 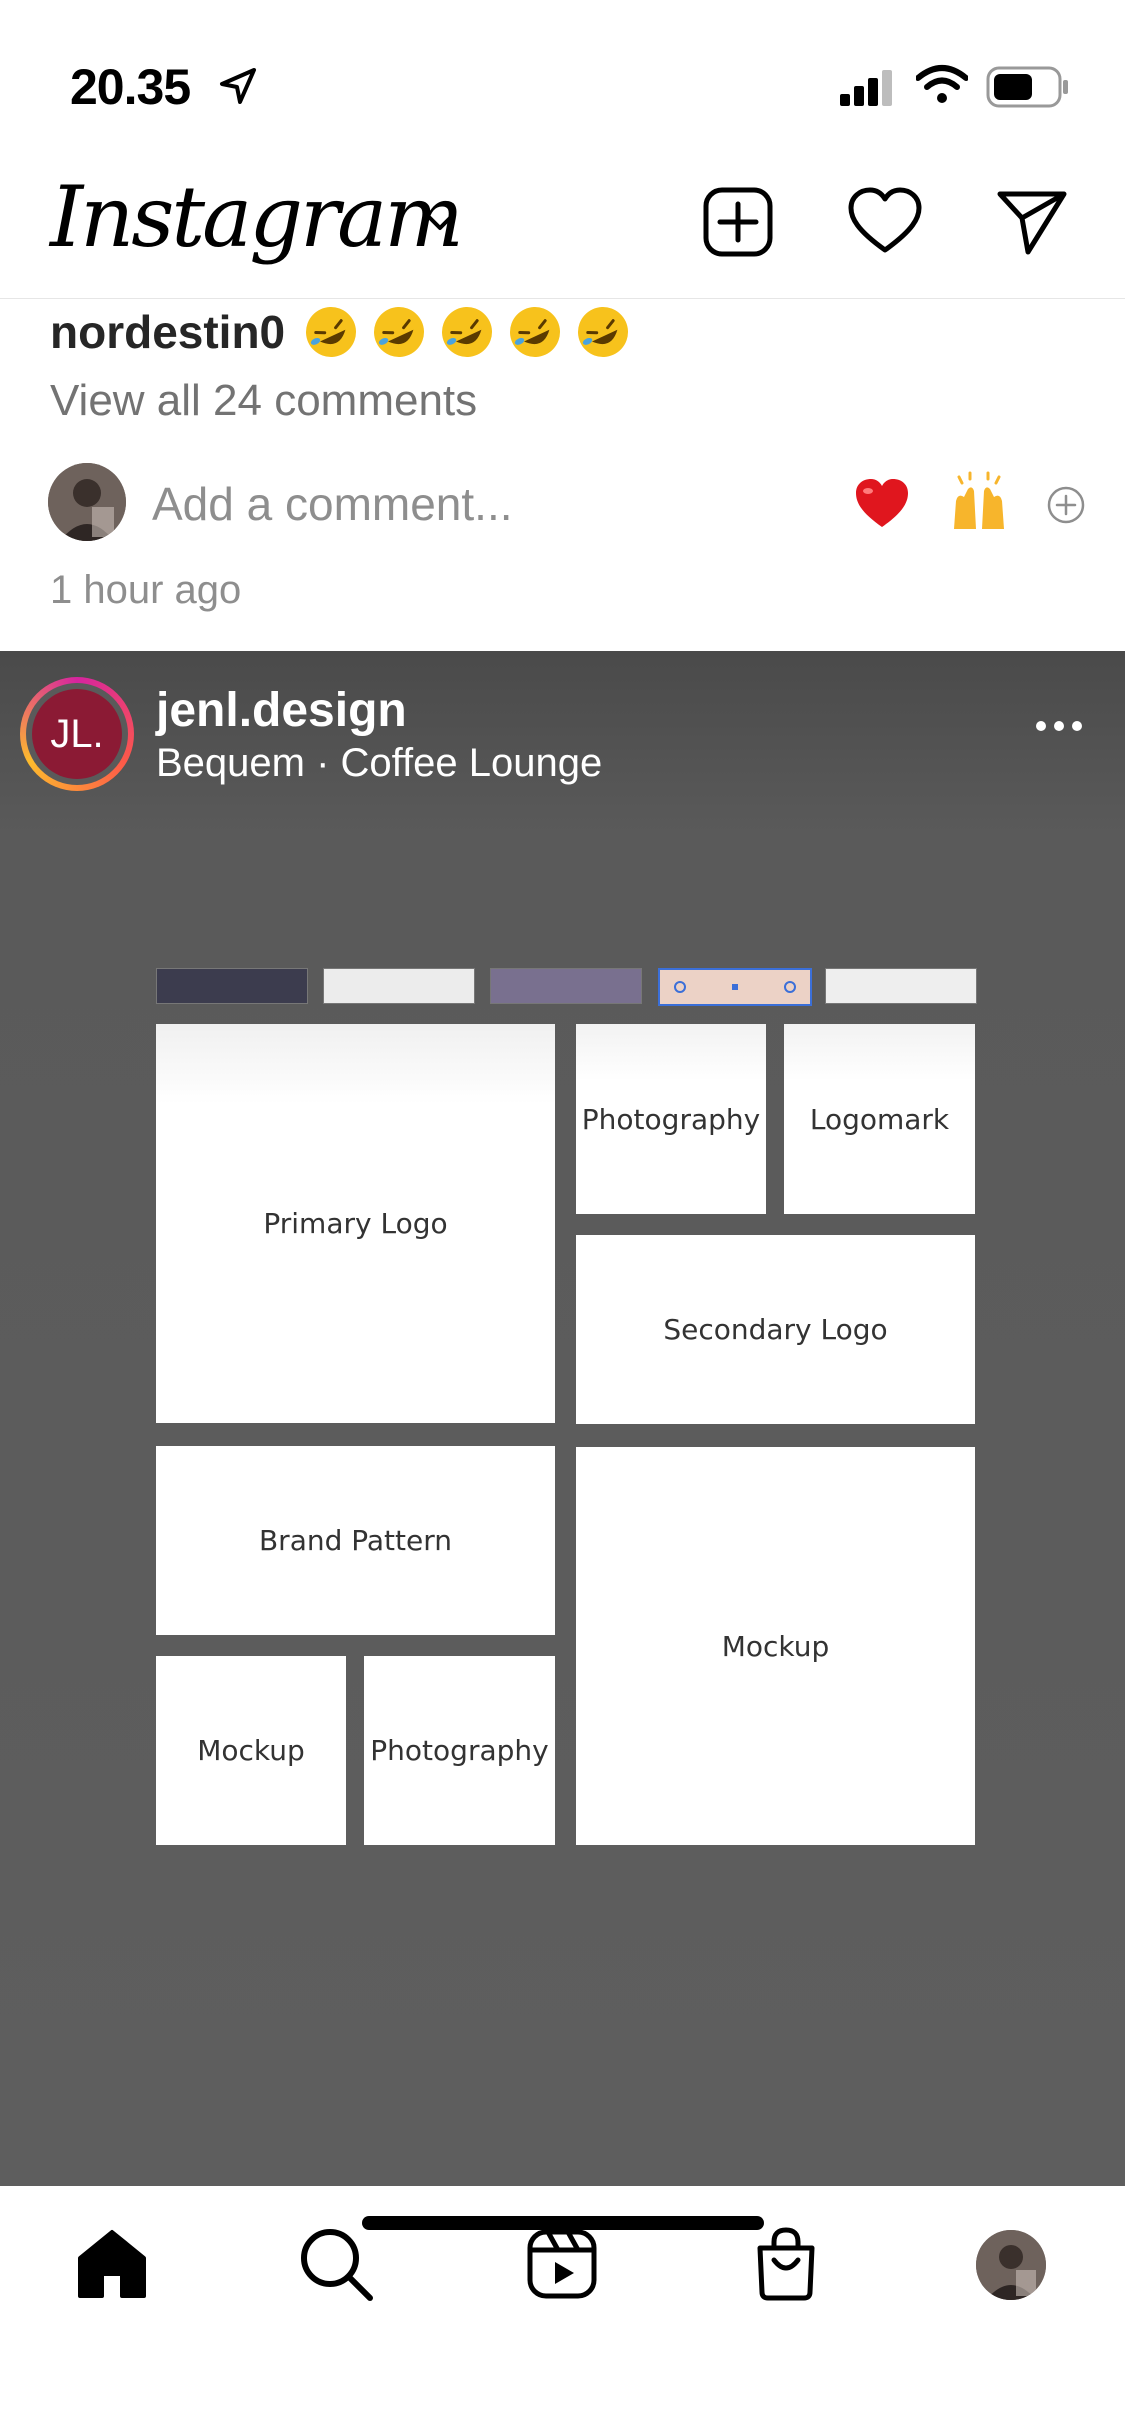 What do you see at coordinates (563, 2223) in the screenshot?
I see `home-indicator` at bounding box center [563, 2223].